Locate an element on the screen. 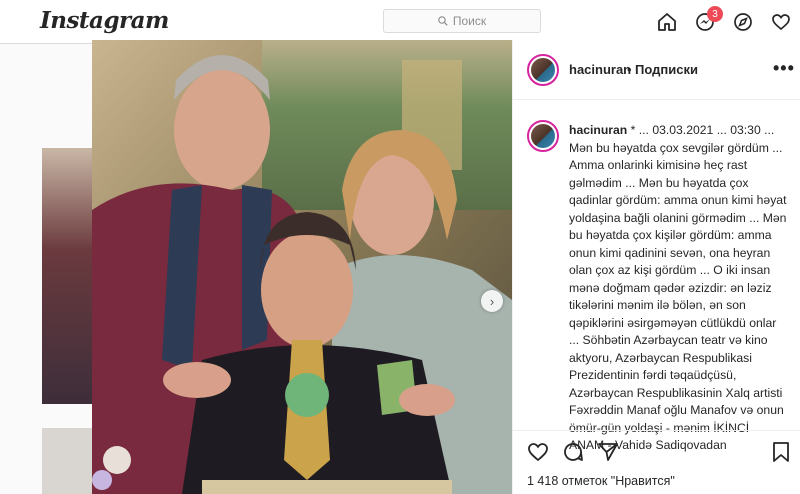 The width and height of the screenshot is (800, 494). explore-compass-icon is located at coordinates (743, 22).